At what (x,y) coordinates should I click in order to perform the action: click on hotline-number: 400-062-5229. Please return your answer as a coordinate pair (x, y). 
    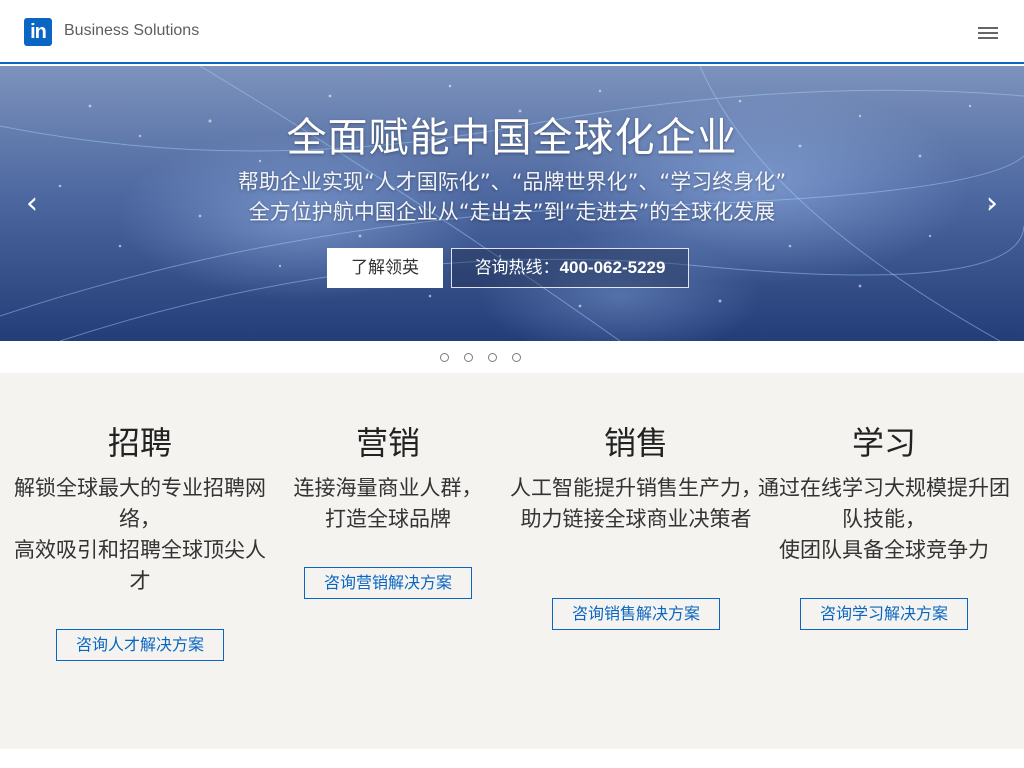
    Looking at the image, I should click on (612, 267).